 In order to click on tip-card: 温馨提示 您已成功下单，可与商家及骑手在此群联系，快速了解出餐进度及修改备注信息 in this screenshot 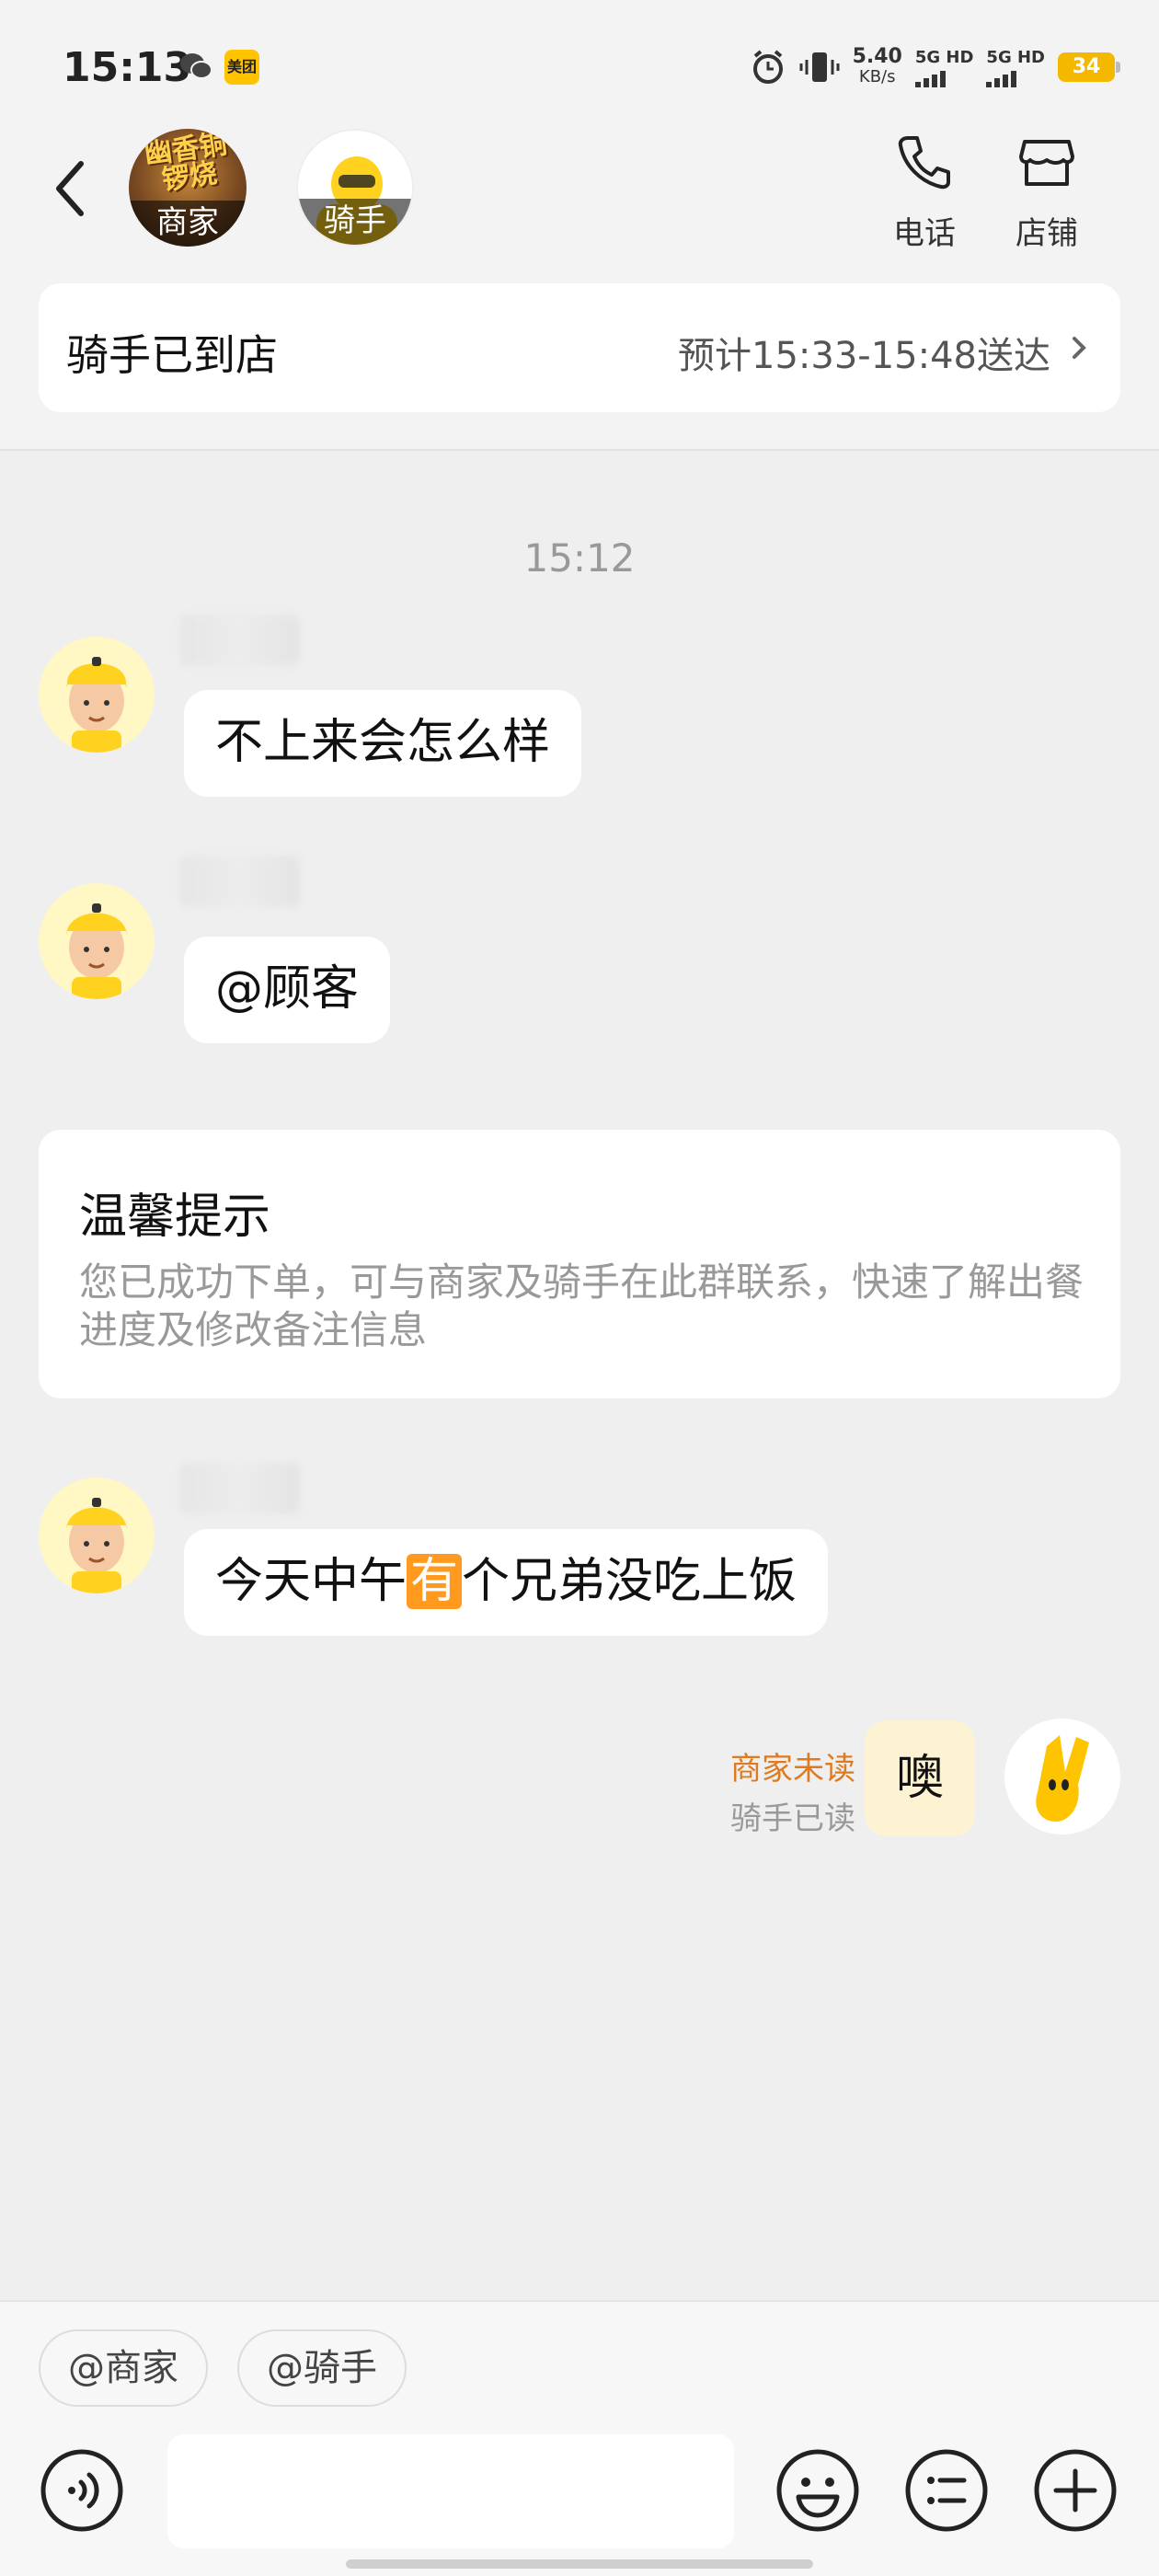, I will do `click(579, 1264)`.